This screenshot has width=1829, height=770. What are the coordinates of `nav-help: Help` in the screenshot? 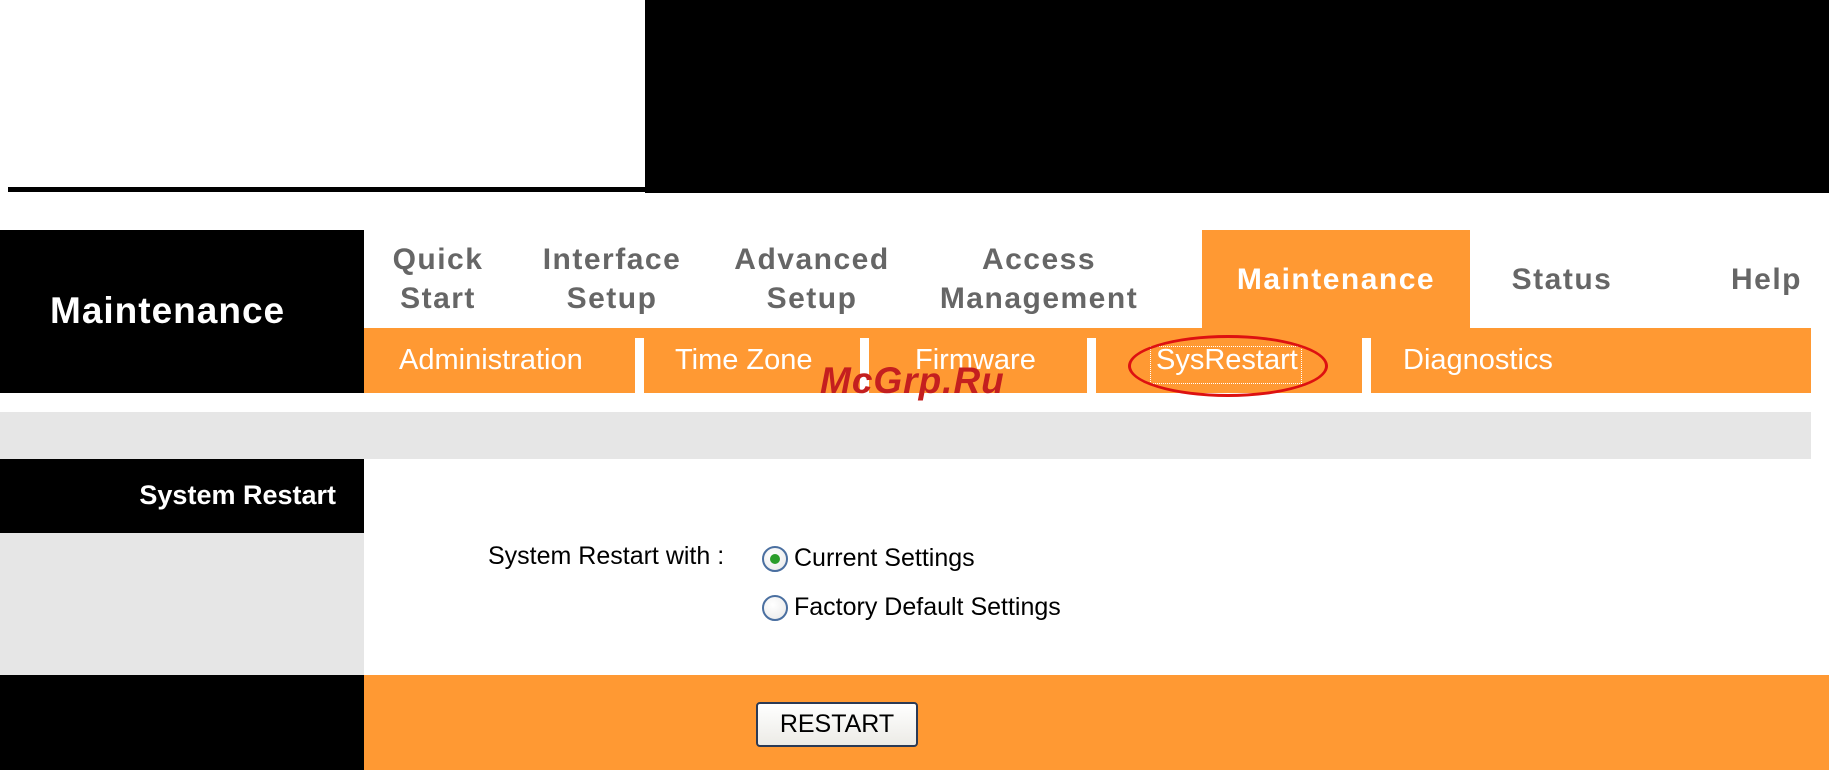 It's located at (1766, 279).